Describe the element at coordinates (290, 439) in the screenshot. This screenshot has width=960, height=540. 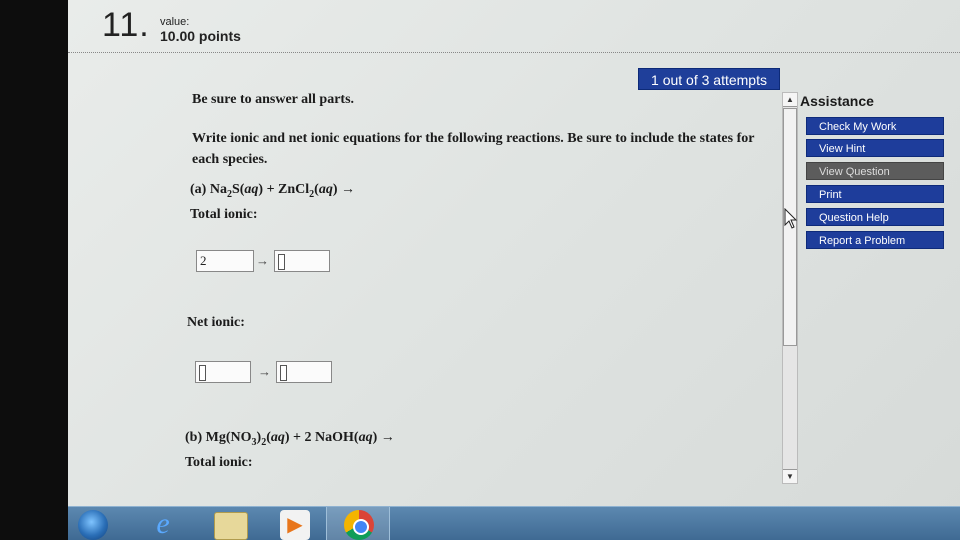
I see `reaction-b: (b) Mg(NO3)2(aq) + 2 NaOH(aq) →` at that location.